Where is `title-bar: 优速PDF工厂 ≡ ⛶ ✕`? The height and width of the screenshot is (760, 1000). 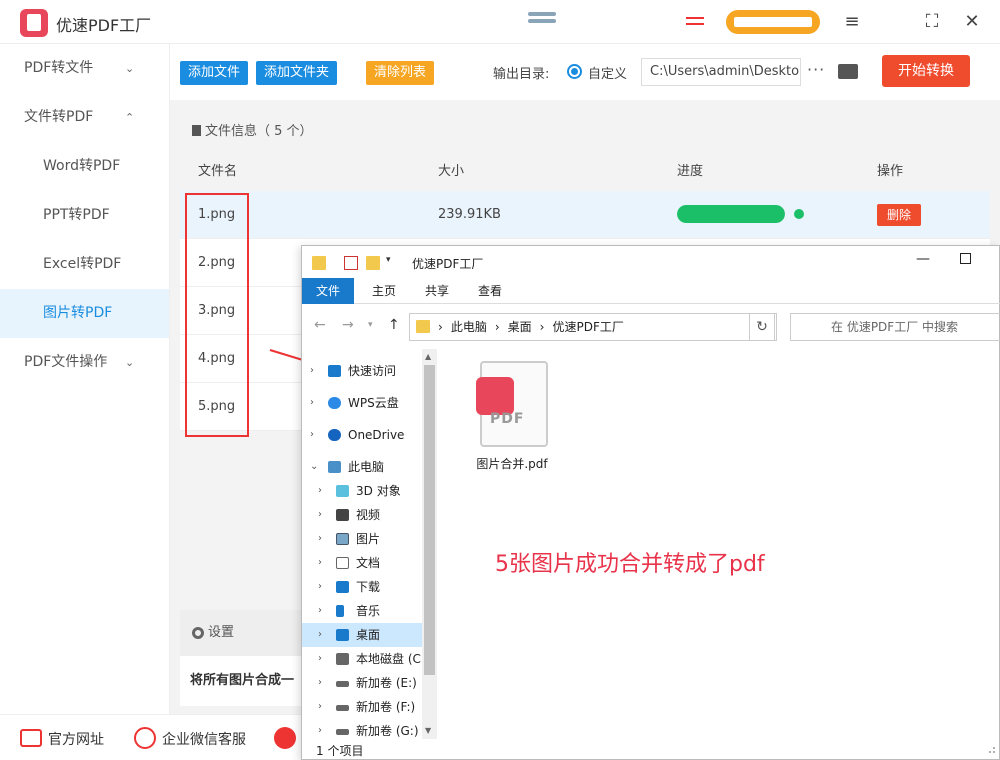
title-bar: 优速PDF工厂 ≡ ⛶ ✕ is located at coordinates (500, 22).